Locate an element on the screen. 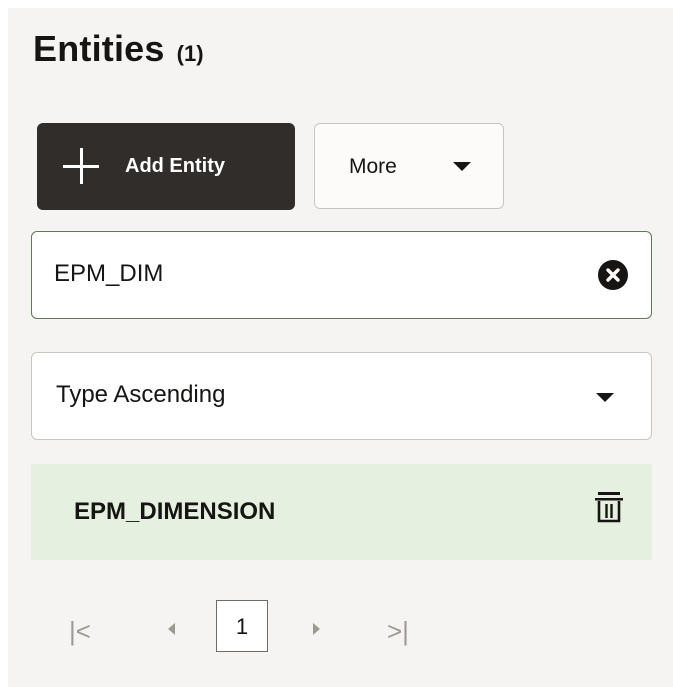  add-entity-label: Add Entity is located at coordinates (175, 166).